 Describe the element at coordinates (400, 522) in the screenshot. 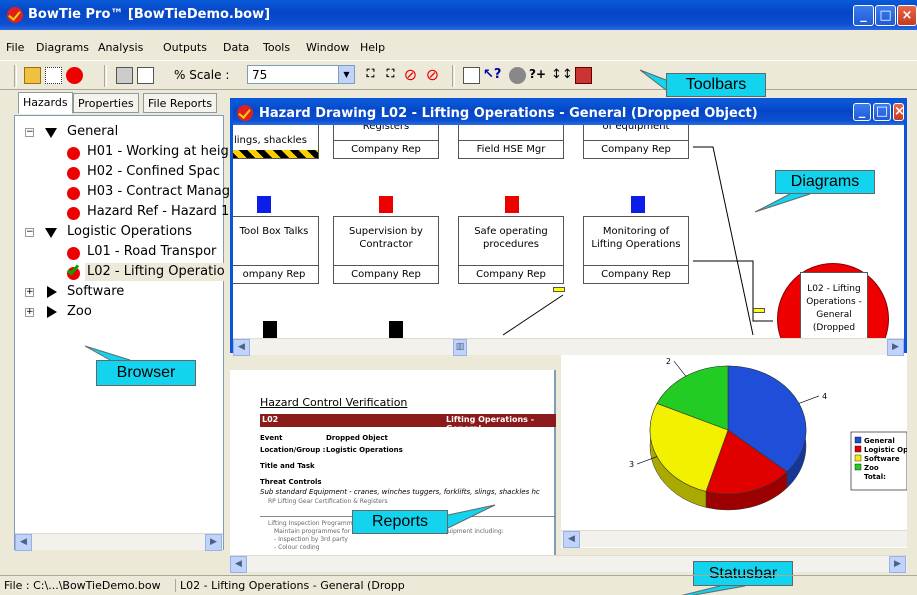

I see `callout-reports: Reports` at that location.